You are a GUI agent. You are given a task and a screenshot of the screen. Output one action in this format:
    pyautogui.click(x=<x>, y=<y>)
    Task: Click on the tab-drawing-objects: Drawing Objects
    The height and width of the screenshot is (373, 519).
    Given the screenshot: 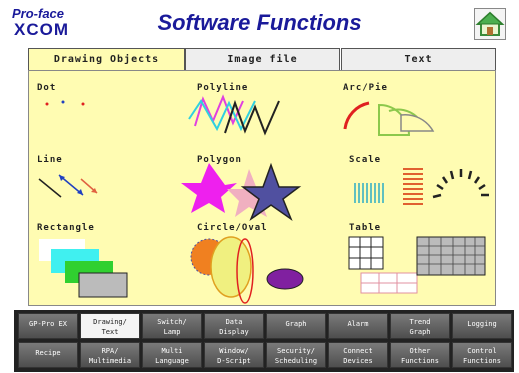 What is the action you would take?
    pyautogui.click(x=106, y=60)
    